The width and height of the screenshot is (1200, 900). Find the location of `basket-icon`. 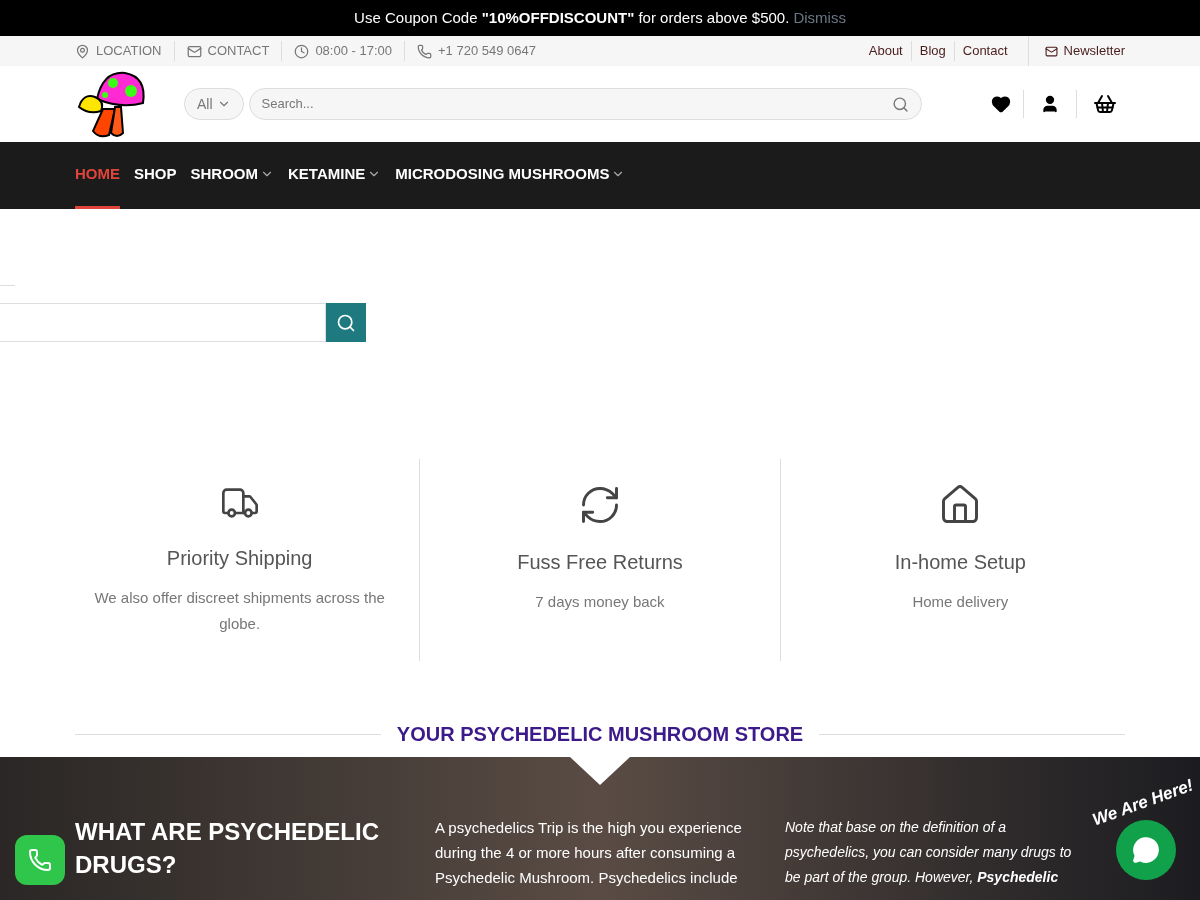

basket-icon is located at coordinates (1105, 104).